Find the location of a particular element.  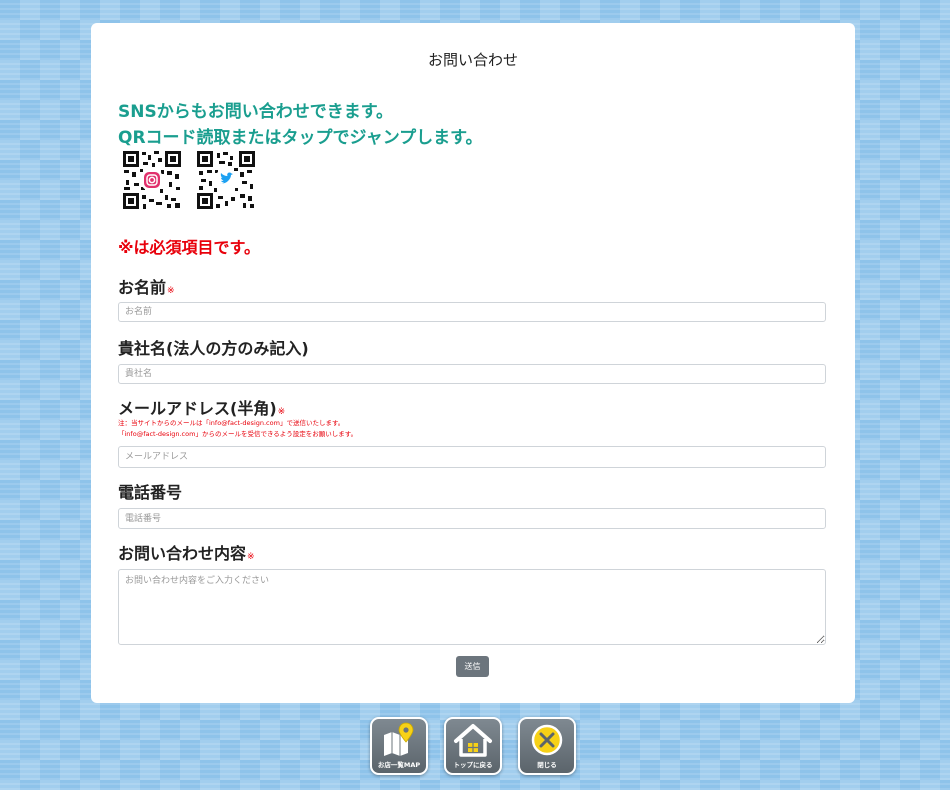

close-button: 閉じる is located at coordinates (547, 746).